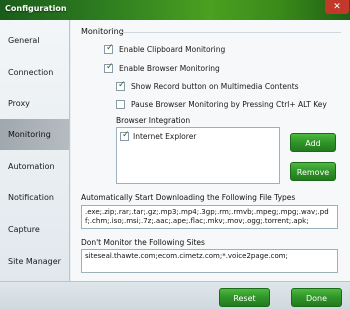  Describe the element at coordinates (153, 120) in the screenshot. I see `browser-integration-heading: Browser Integration` at that location.